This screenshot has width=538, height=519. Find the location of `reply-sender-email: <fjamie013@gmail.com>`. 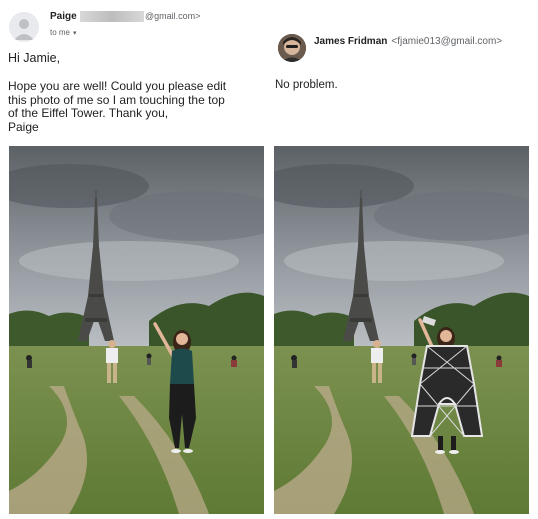

reply-sender-email: <fjamie013@gmail.com> is located at coordinates (447, 41).